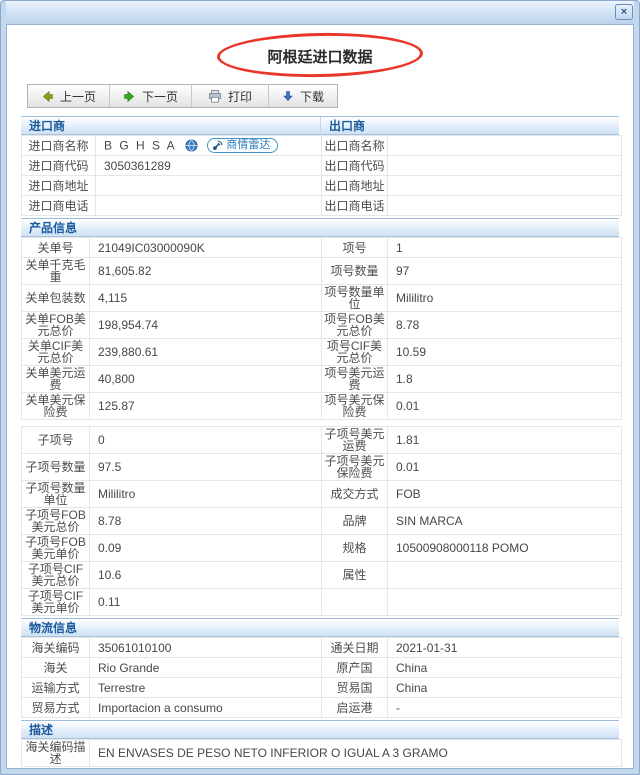 This screenshot has height=775, width=640. What do you see at coordinates (55, 602) in the screenshot?
I see `field-label: 子项号CIF美元单价` at bounding box center [55, 602].